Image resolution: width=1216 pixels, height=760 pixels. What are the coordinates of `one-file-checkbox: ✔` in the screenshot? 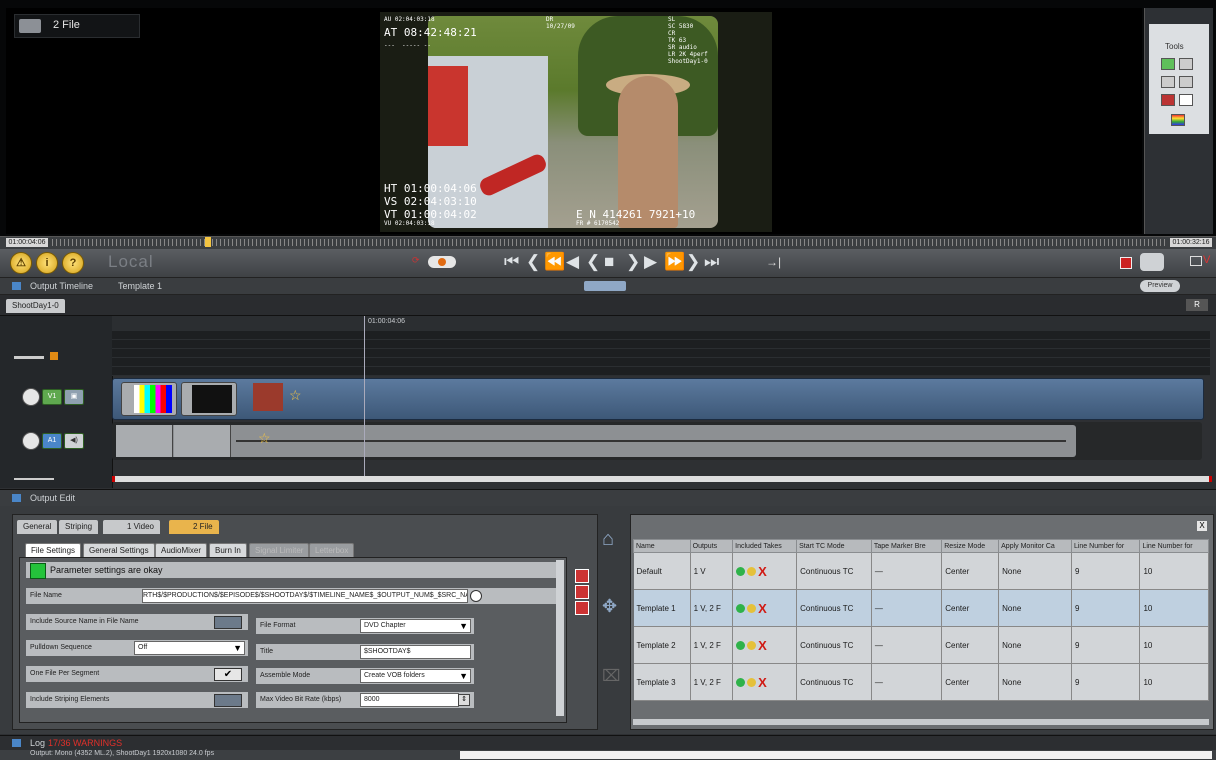 It's located at (228, 674).